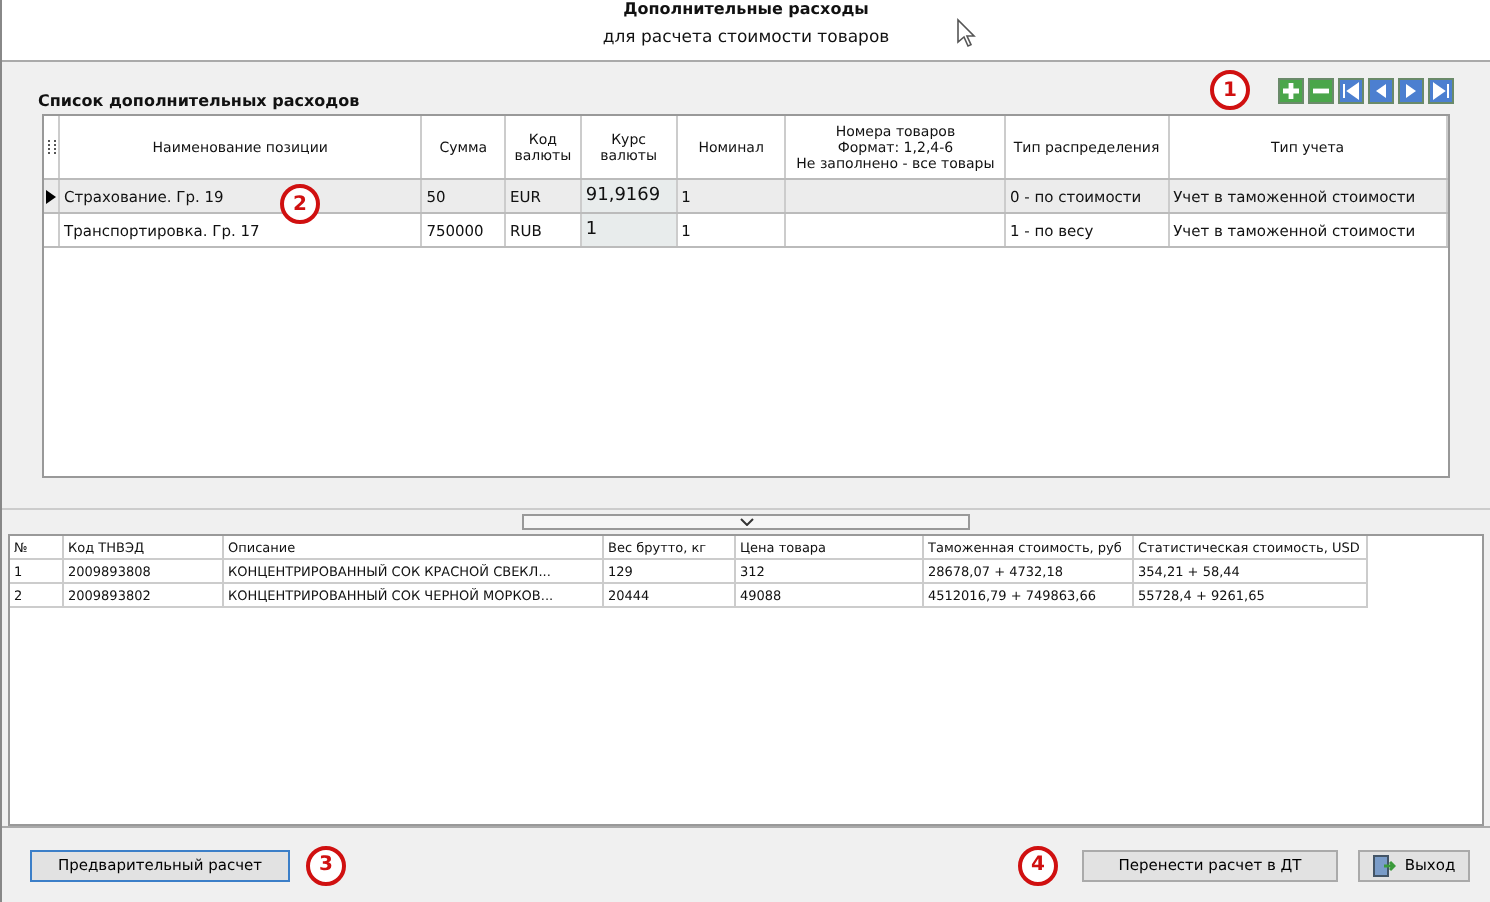 Image resolution: width=1490 pixels, height=902 pixels. I want to click on add-icon, so click(1291, 90).